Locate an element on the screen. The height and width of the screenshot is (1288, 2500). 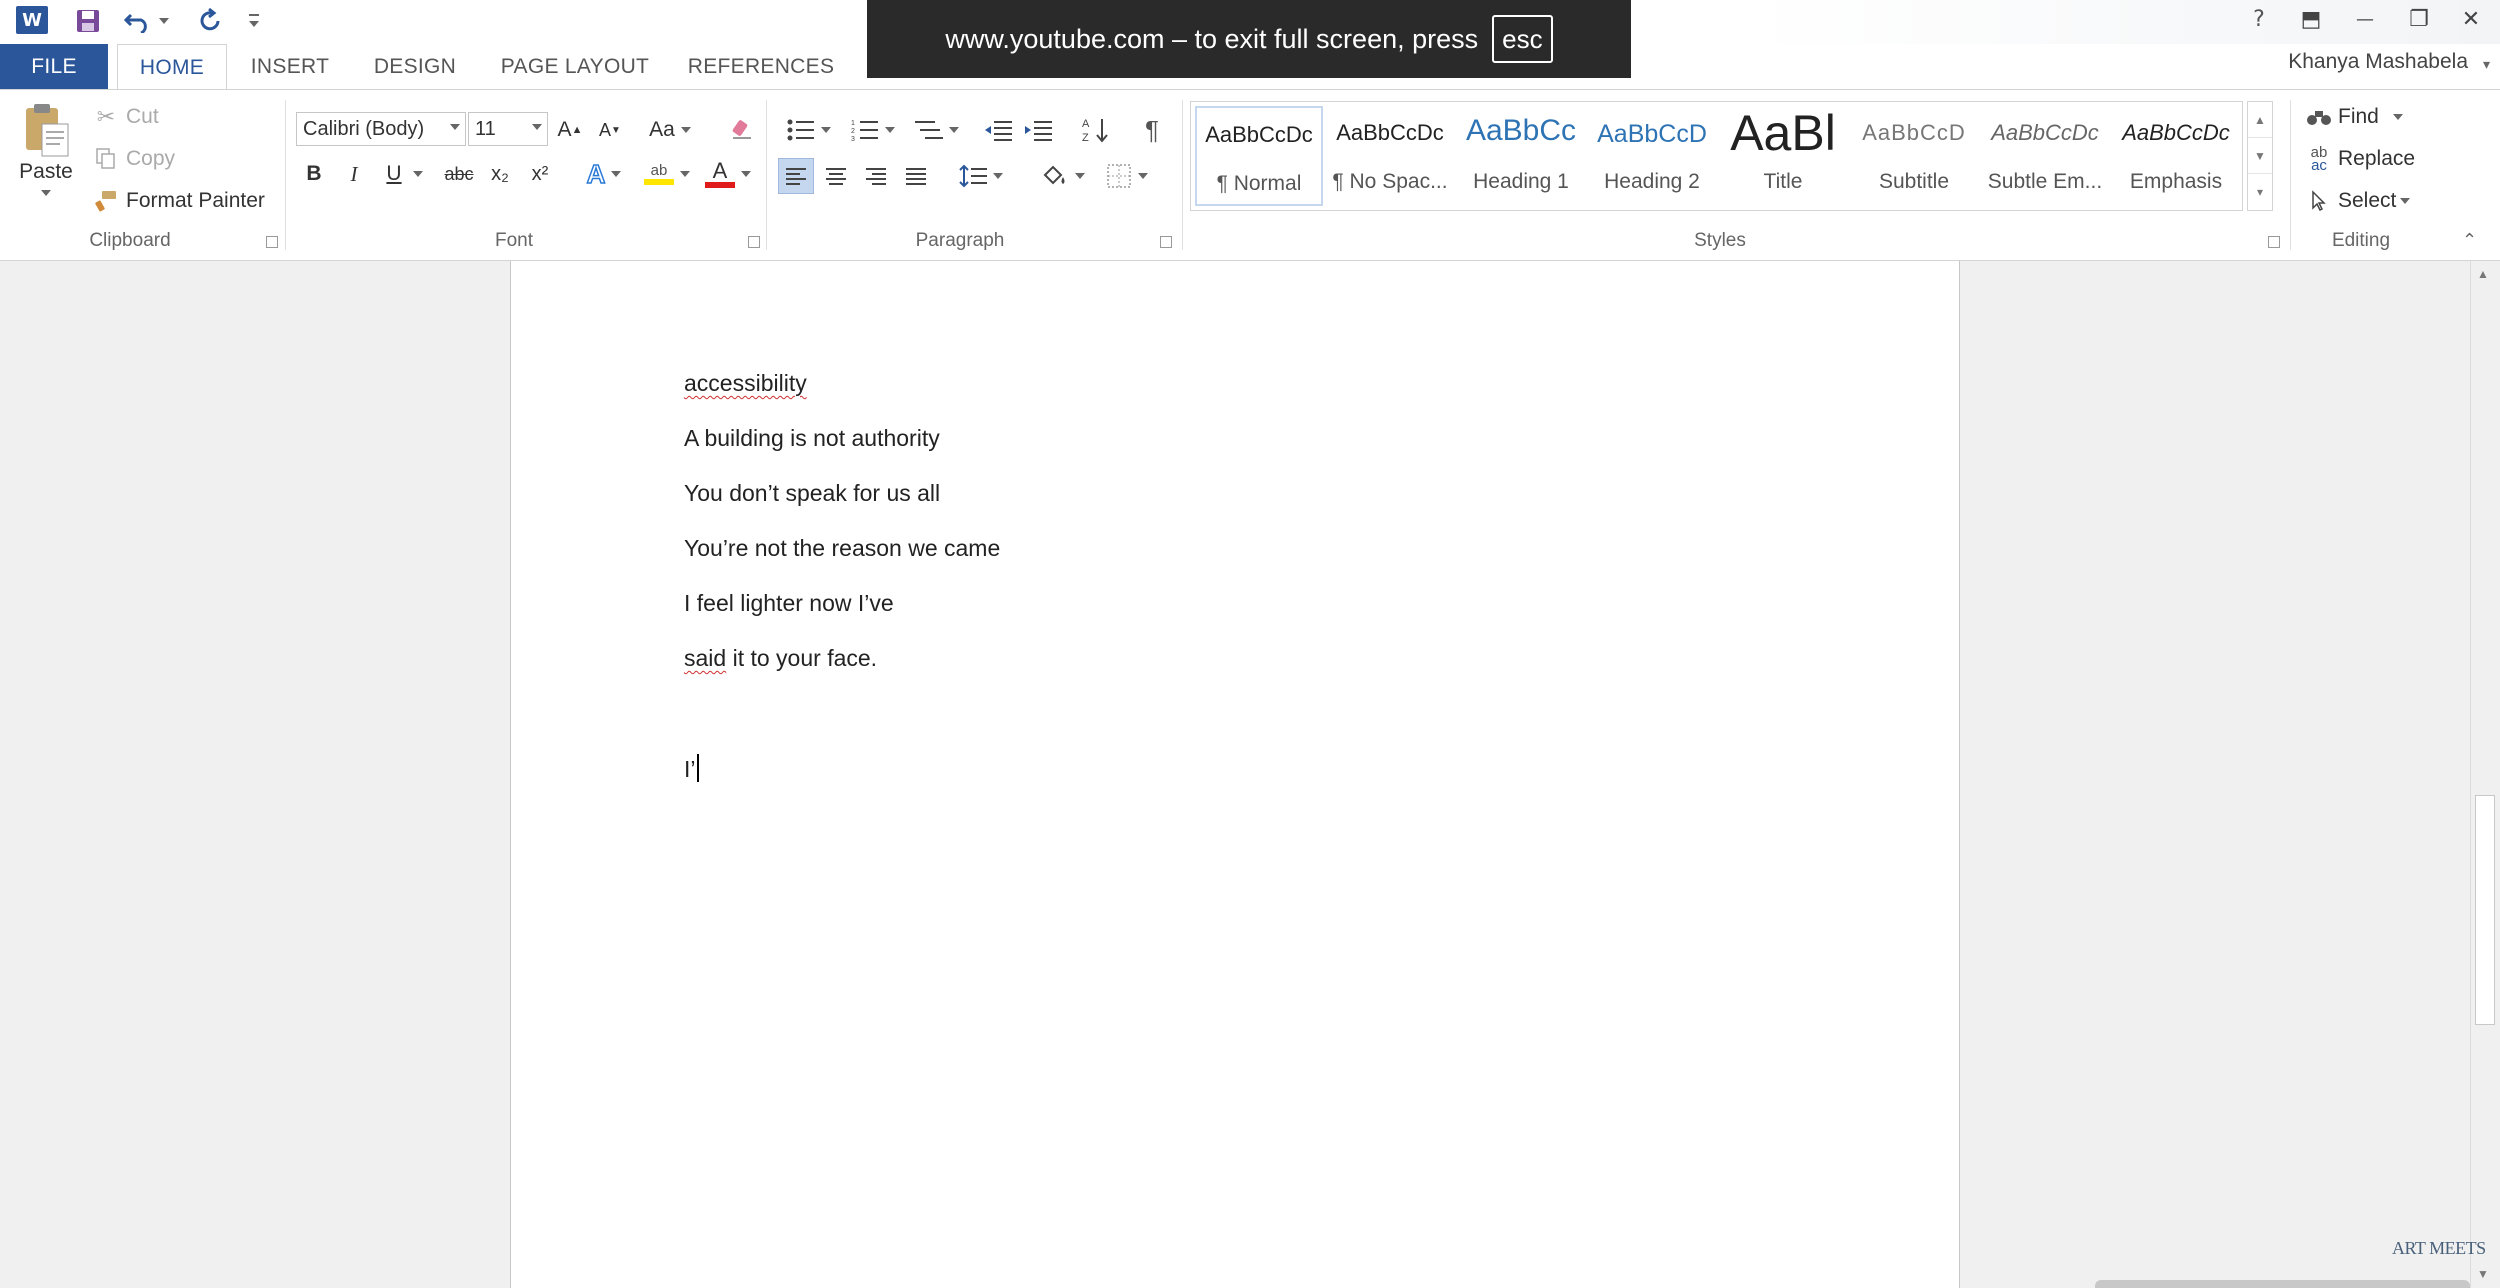
underline-dropdown-icon is located at coordinates (418, 174).